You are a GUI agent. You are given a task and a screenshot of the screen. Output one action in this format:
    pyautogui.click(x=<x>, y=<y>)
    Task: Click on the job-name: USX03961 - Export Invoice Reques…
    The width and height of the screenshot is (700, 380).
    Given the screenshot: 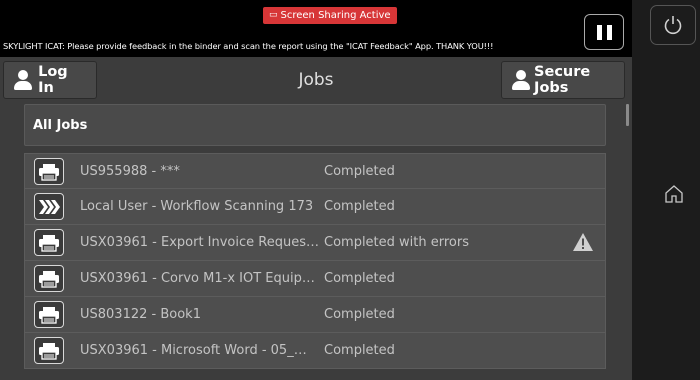 What is the action you would take?
    pyautogui.click(x=199, y=242)
    